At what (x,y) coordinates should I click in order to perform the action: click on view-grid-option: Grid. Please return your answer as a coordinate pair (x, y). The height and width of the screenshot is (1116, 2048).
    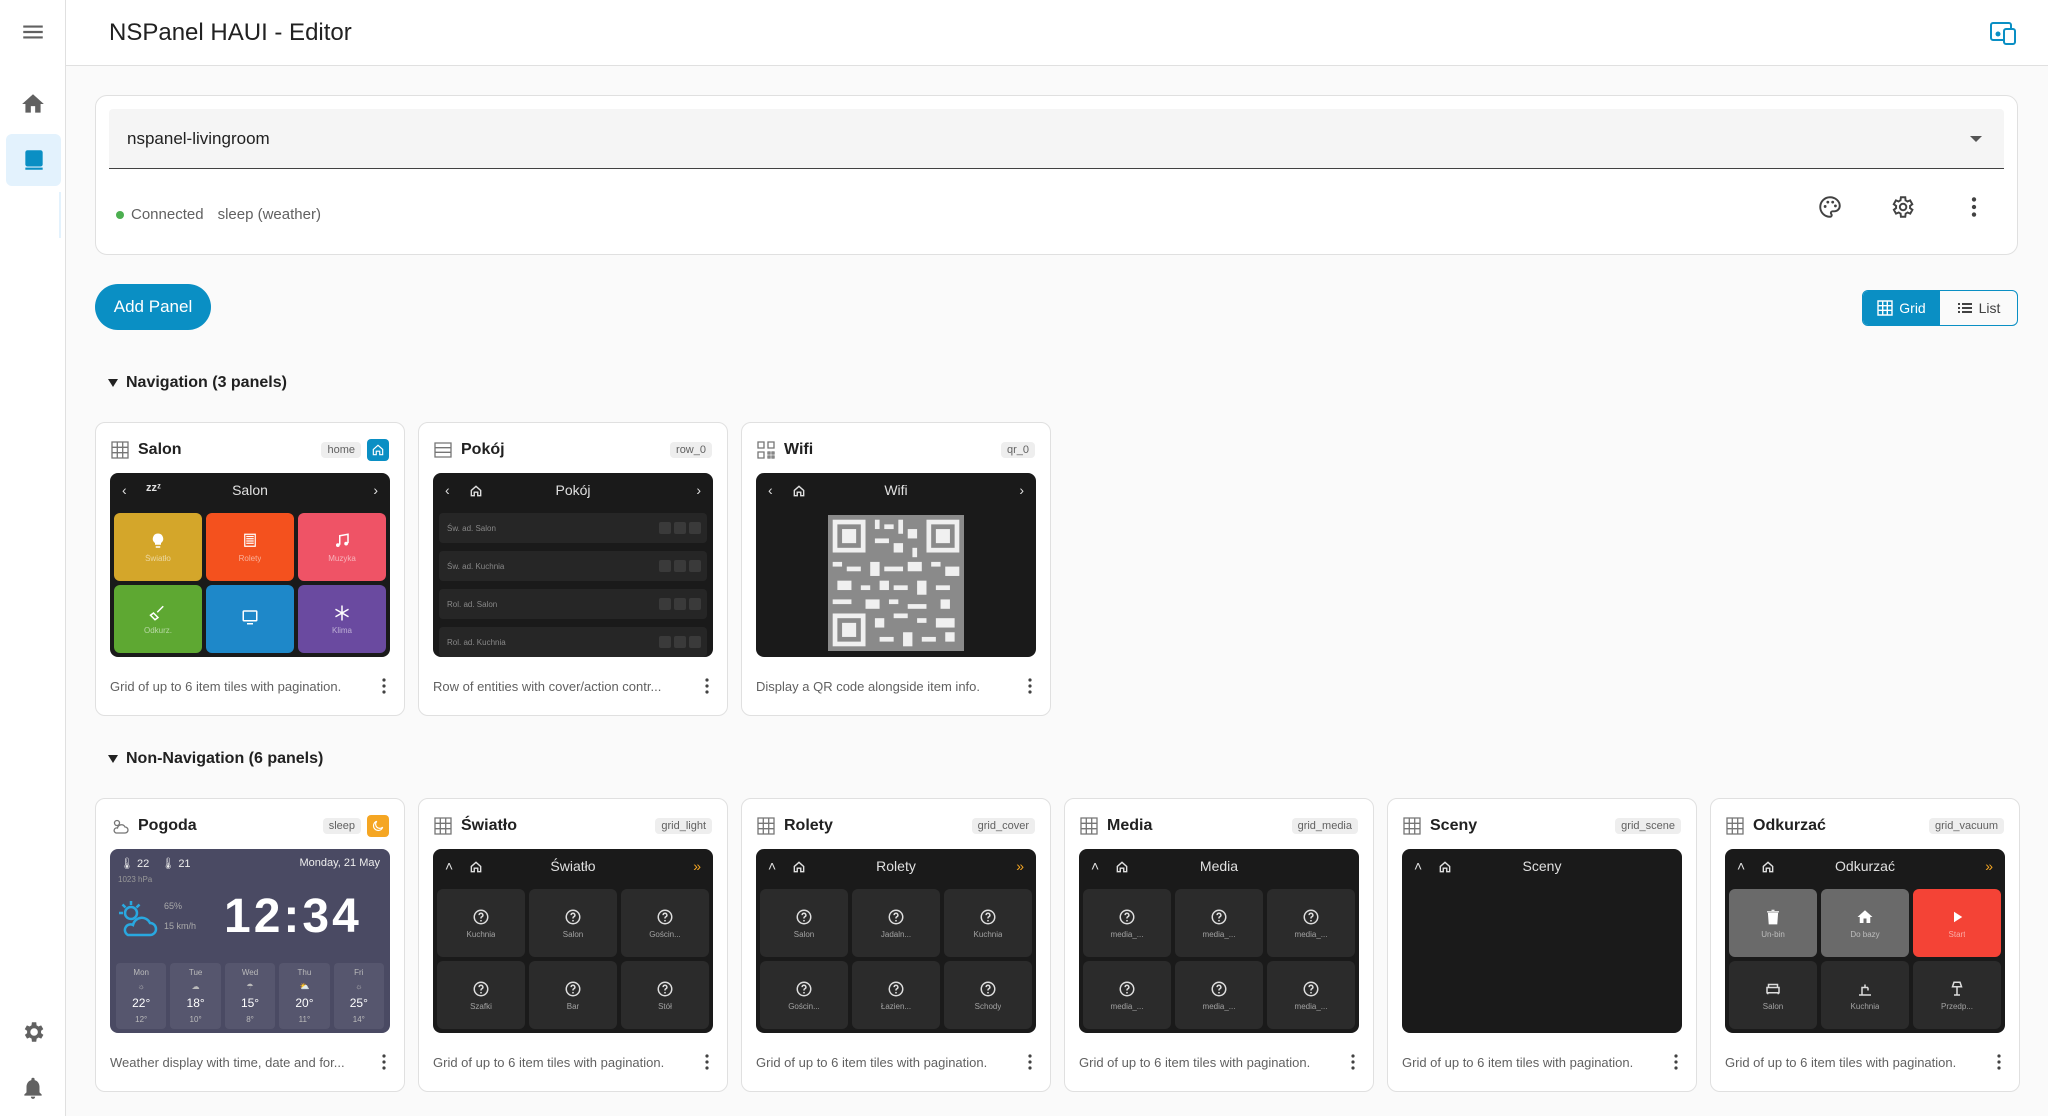
    Looking at the image, I should click on (1901, 308).